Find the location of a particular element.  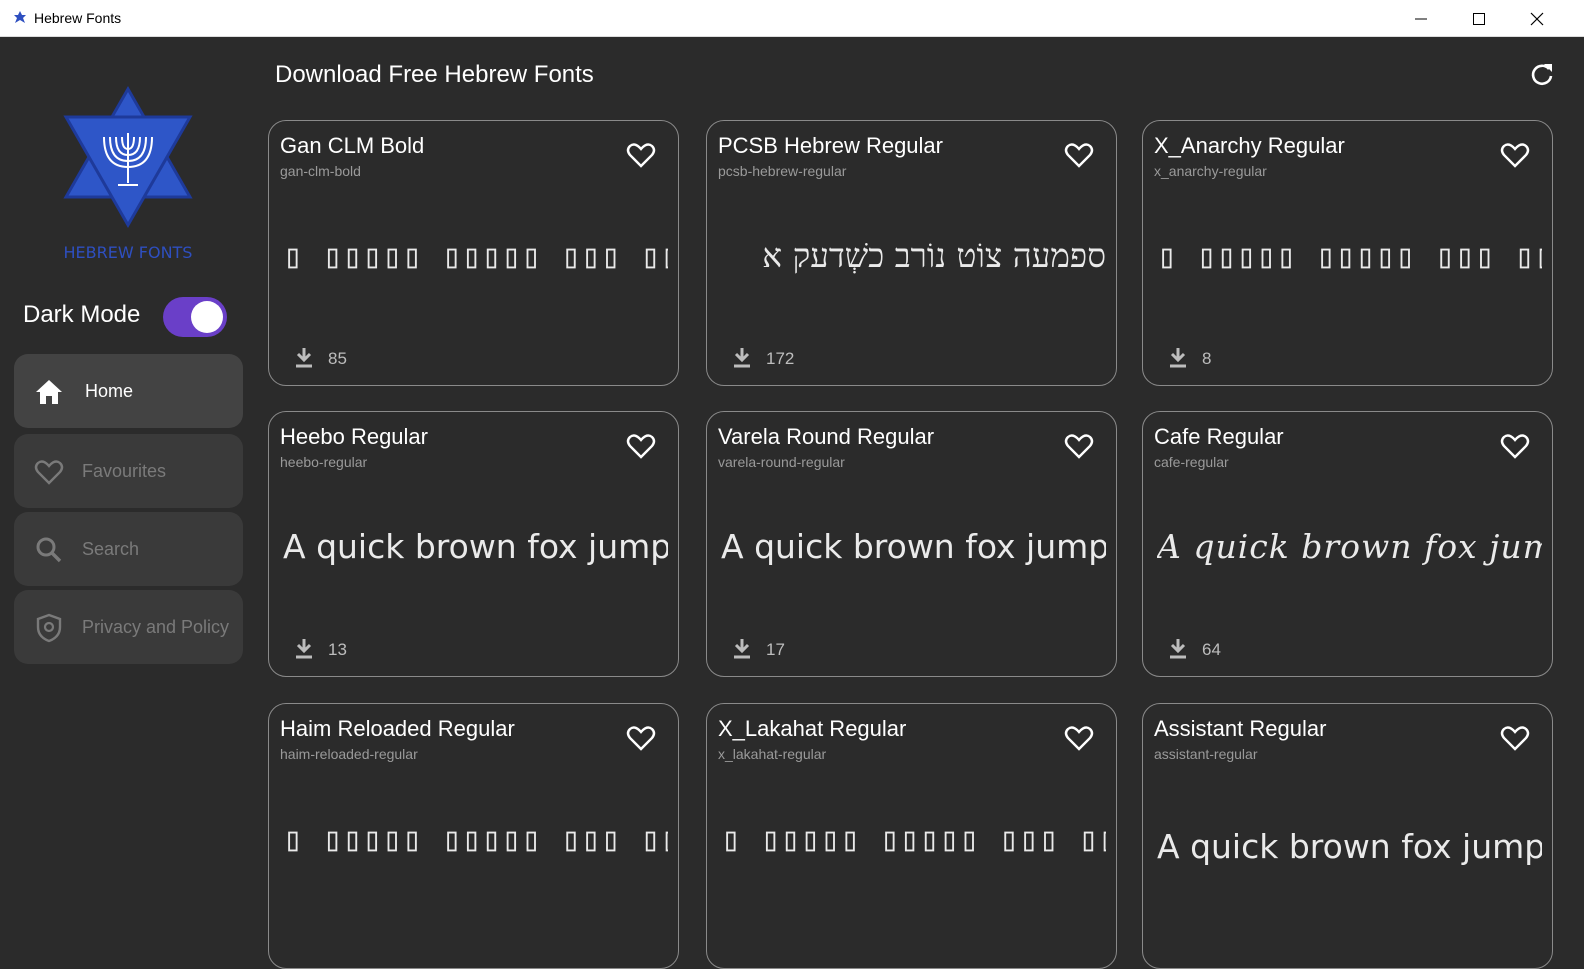

font-preview: ▯ ▯▯▯▯▯ ▯▯▯▯▯ ▯▯▯ ▯▯▯▯▯ ▯▯ is located at coordinates (1349, 255).